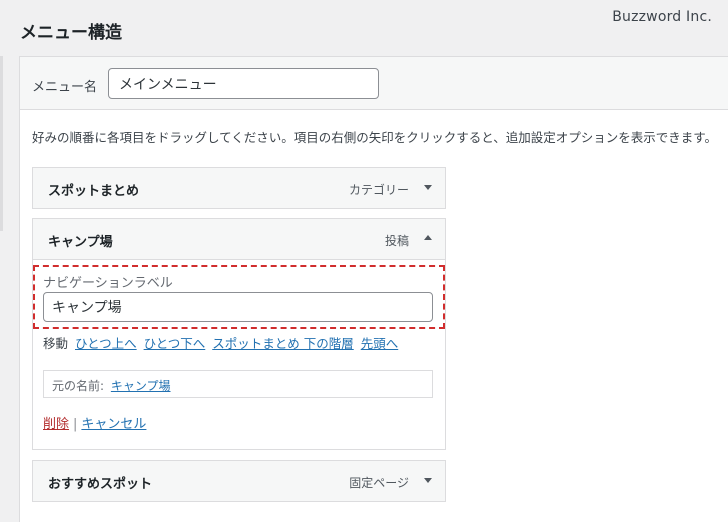 The width and height of the screenshot is (728, 522). What do you see at coordinates (380, 343) in the screenshot?
I see `move-top-link: 先頭へ` at bounding box center [380, 343].